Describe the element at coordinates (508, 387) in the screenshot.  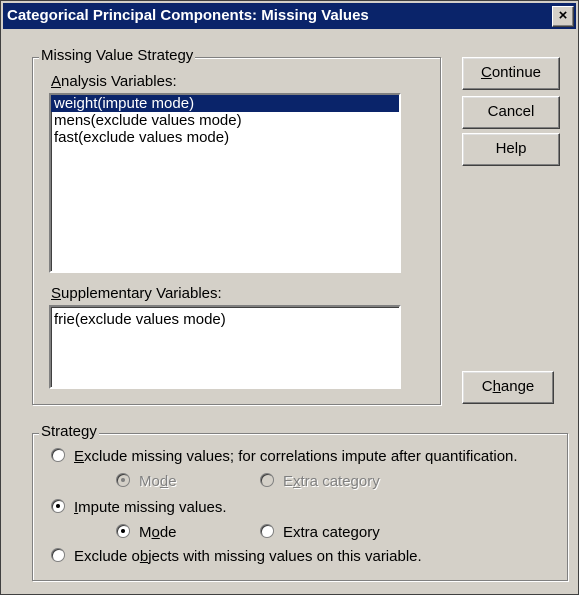
I see `change-button: Change` at that location.